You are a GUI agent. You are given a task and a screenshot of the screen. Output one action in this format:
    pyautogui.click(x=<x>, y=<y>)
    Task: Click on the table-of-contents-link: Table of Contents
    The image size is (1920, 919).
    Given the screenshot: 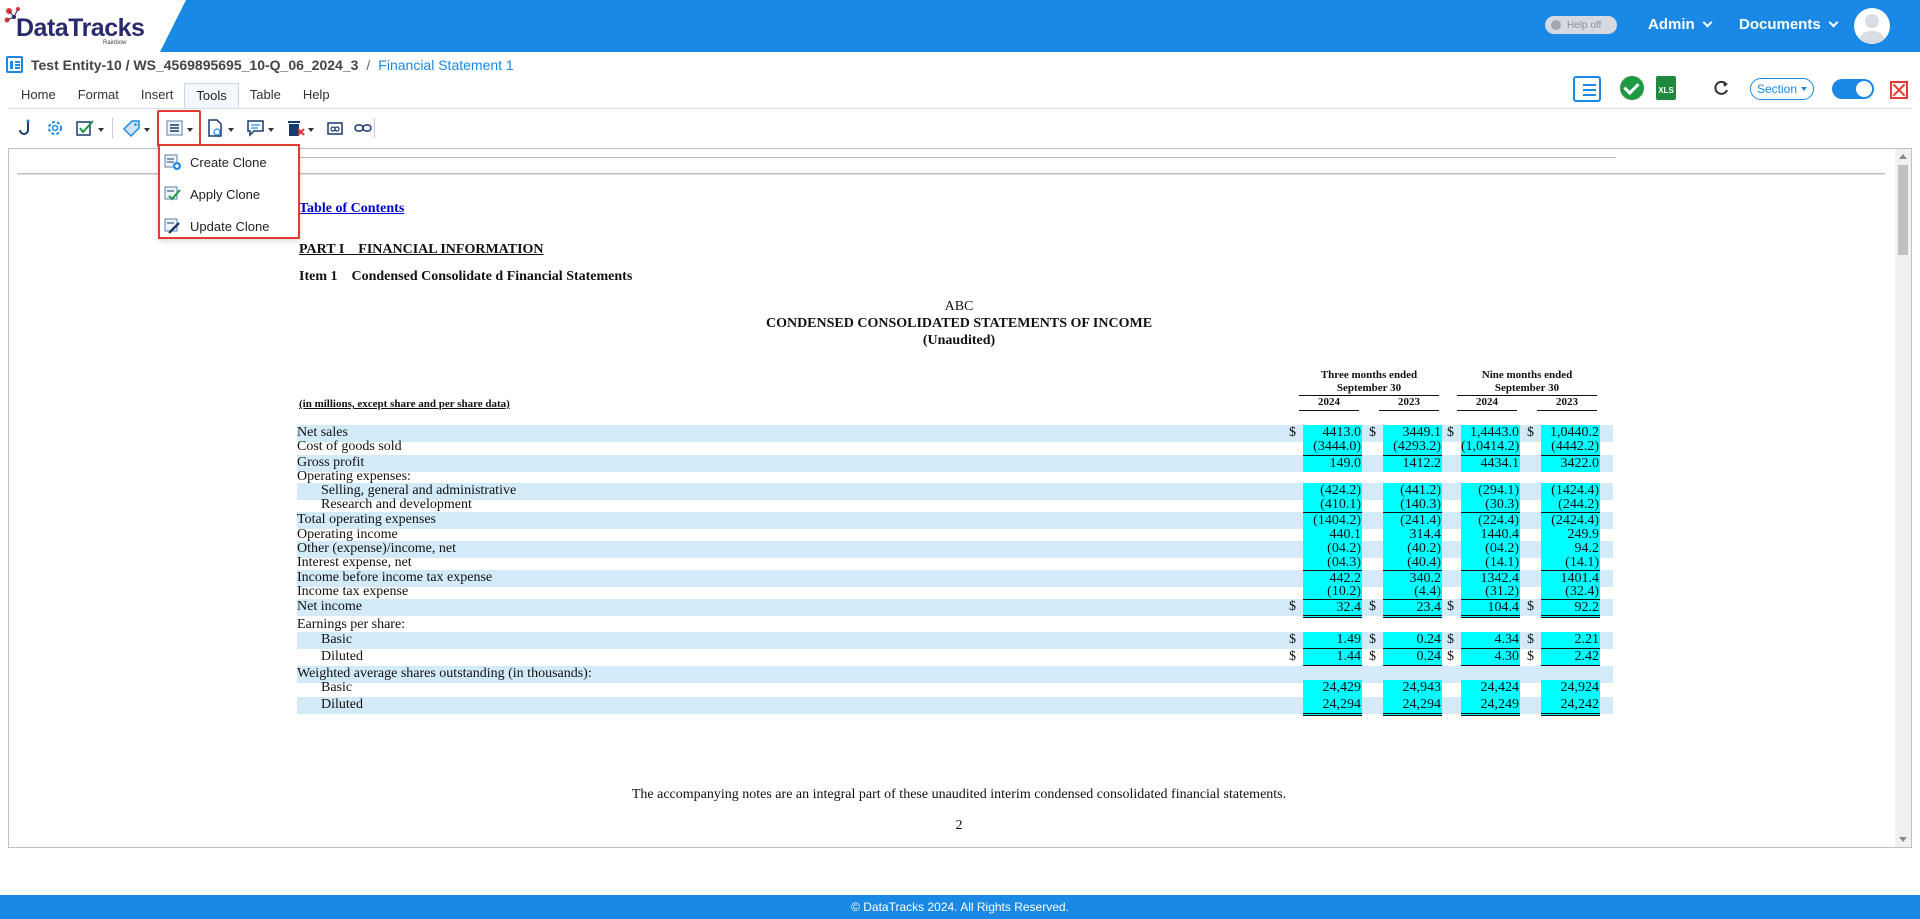 What is the action you would take?
    pyautogui.click(x=351, y=209)
    